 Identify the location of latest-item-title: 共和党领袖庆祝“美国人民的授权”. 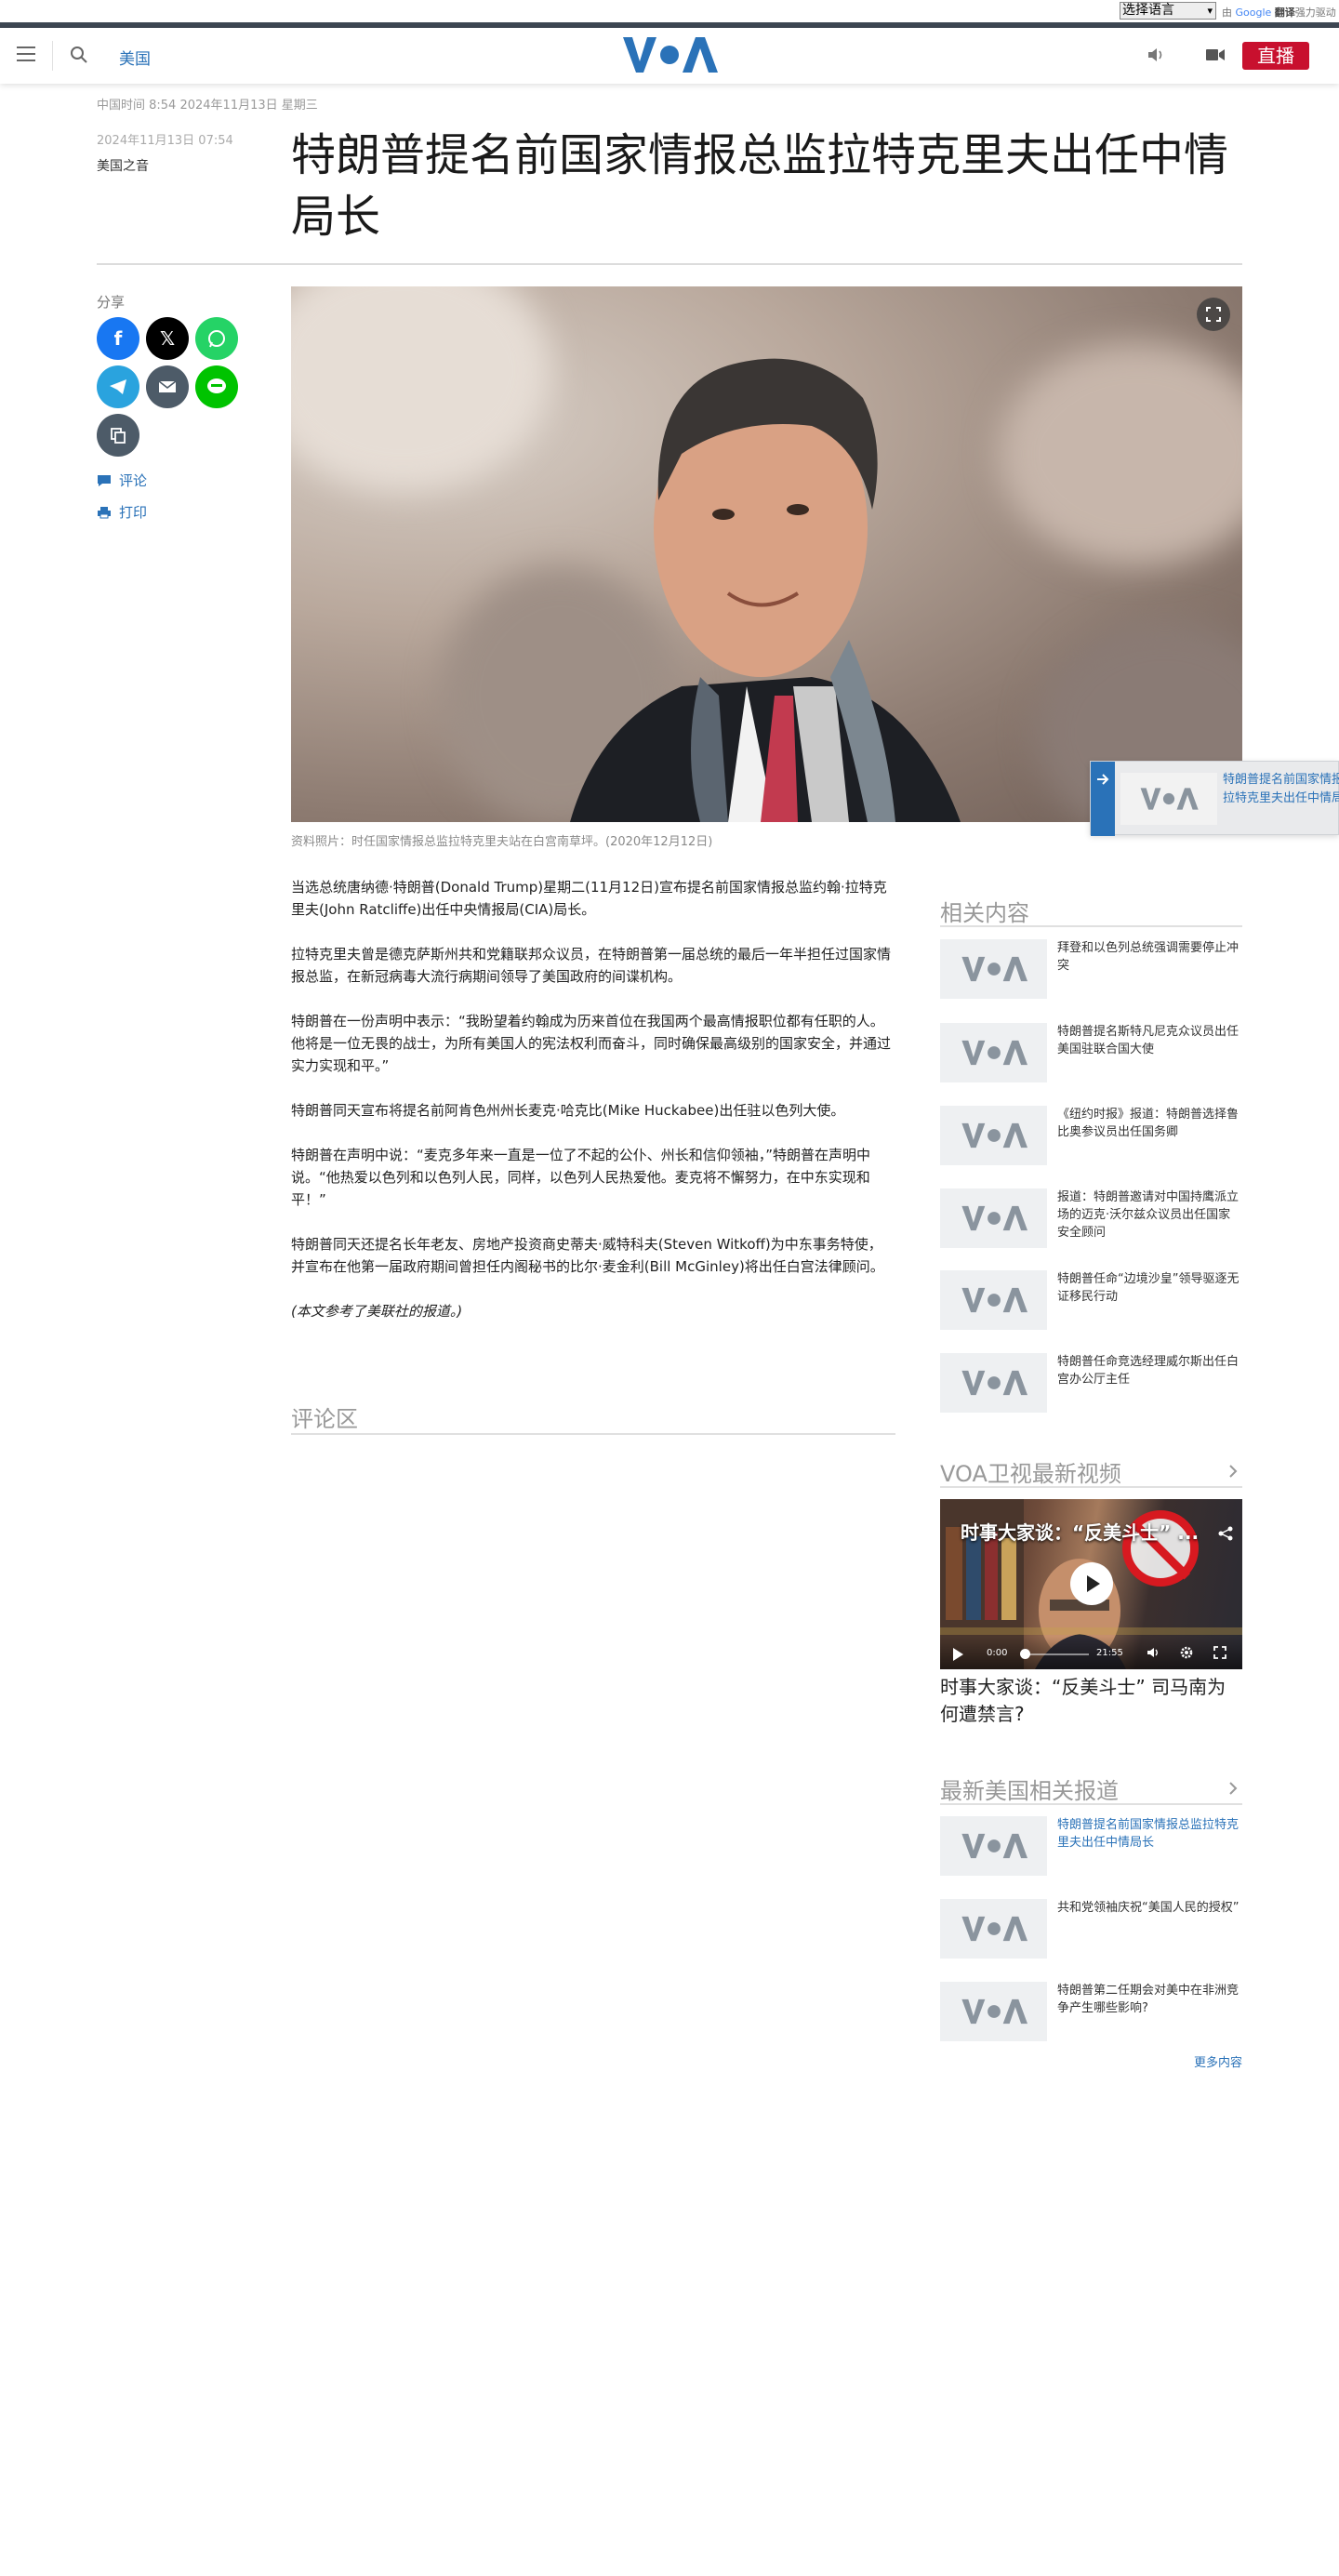
(1148, 1908).